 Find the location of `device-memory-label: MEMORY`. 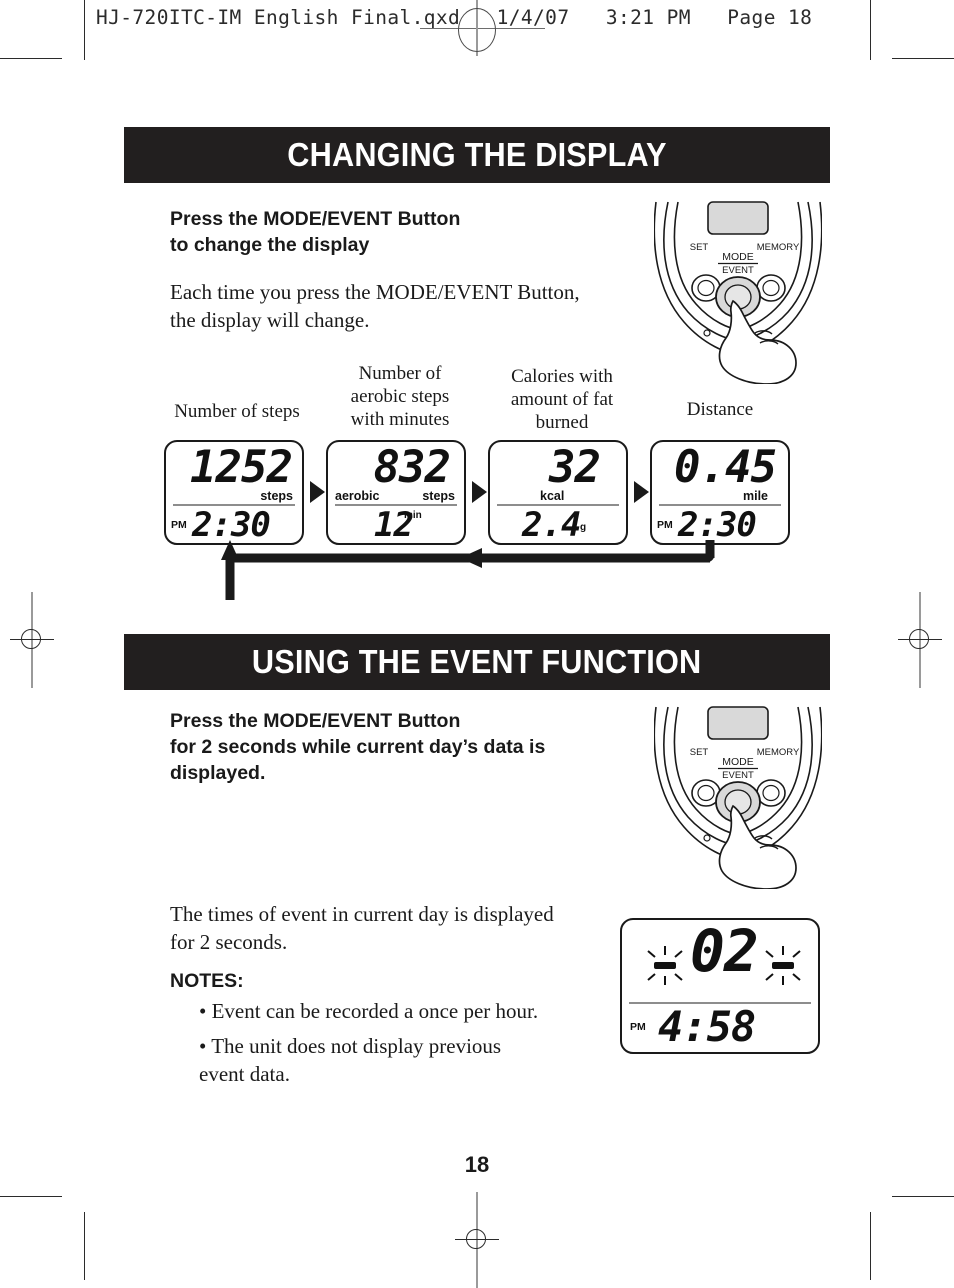

device-memory-label: MEMORY is located at coordinates (778, 247).